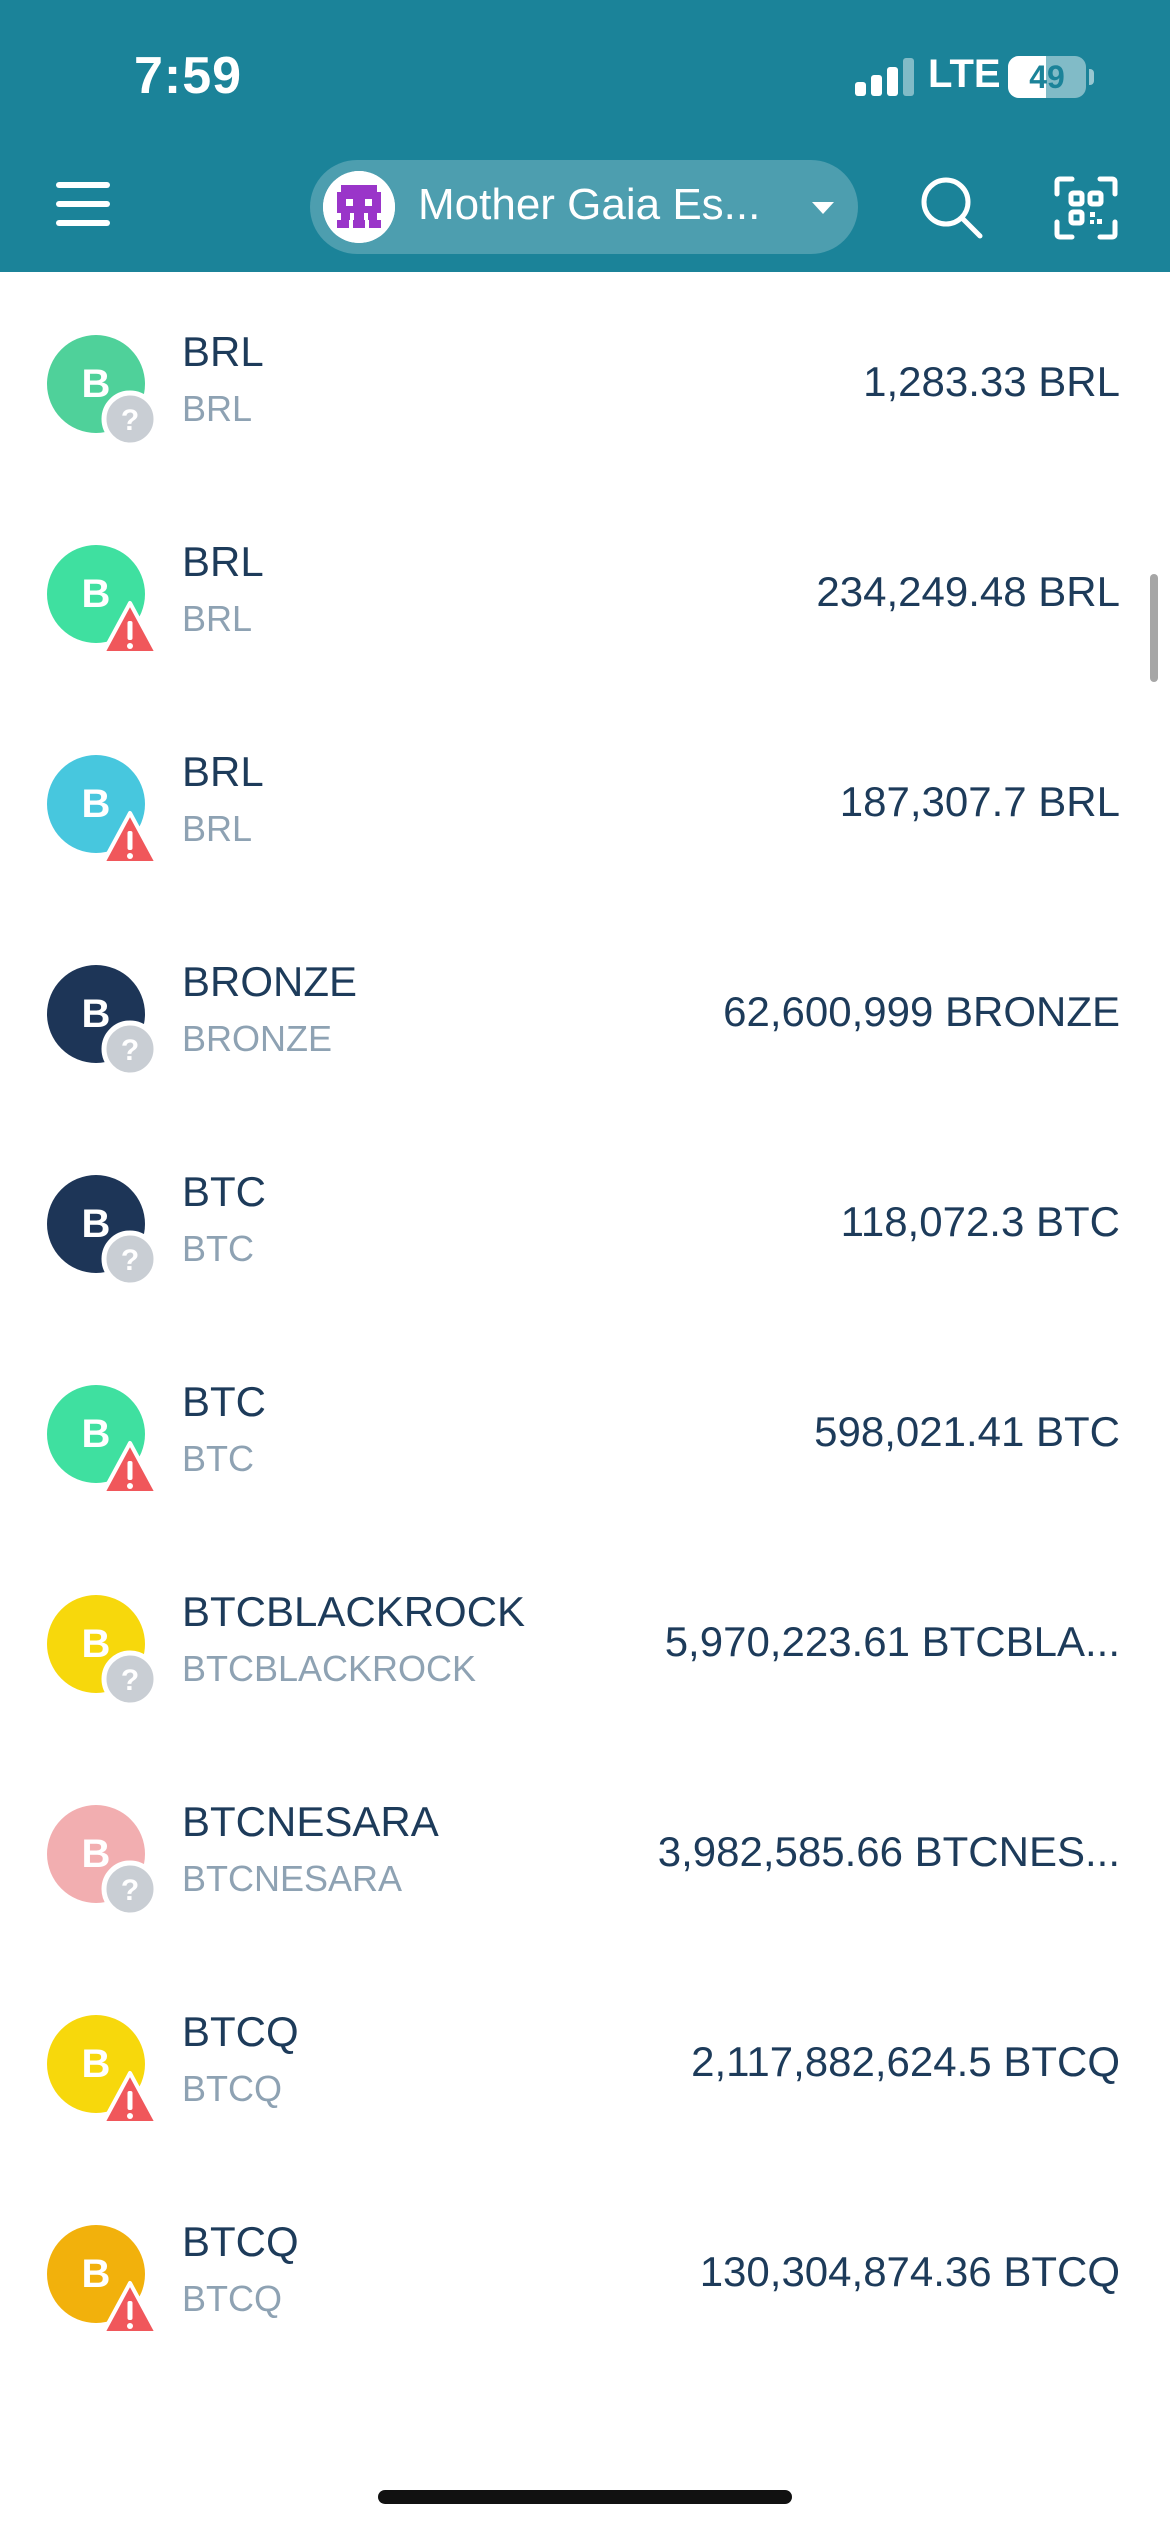 Image resolution: width=1170 pixels, height=2532 pixels. I want to click on asset-symbol: BTCBLACKROCK, so click(329, 1668).